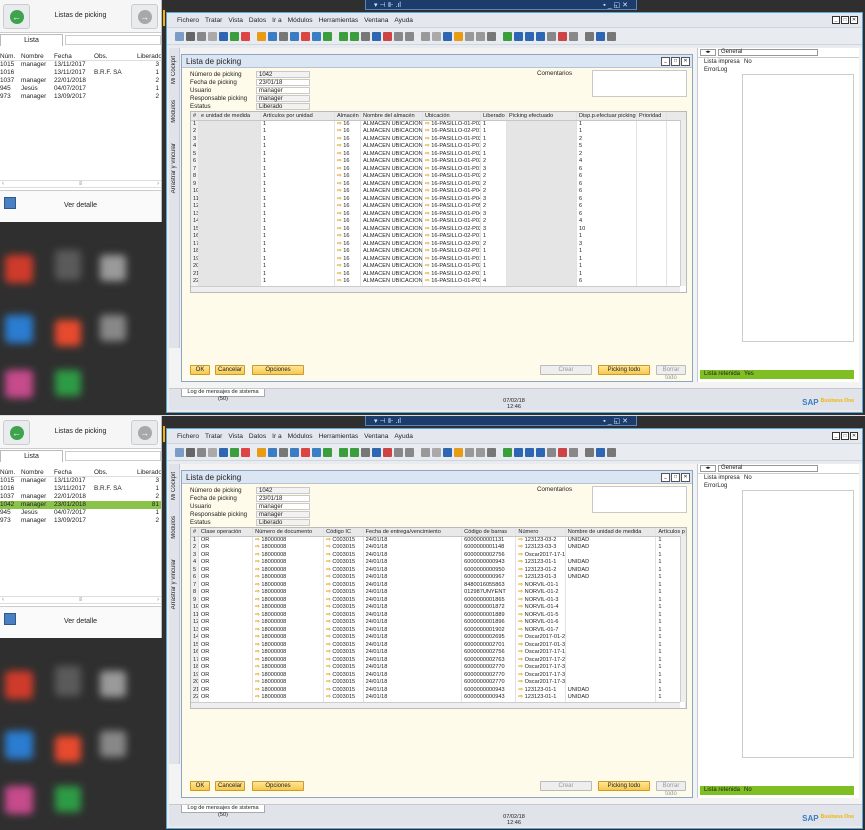 The image size is (865, 830). I want to click on side-tab: Arrastrar y vincular, so click(174, 584).